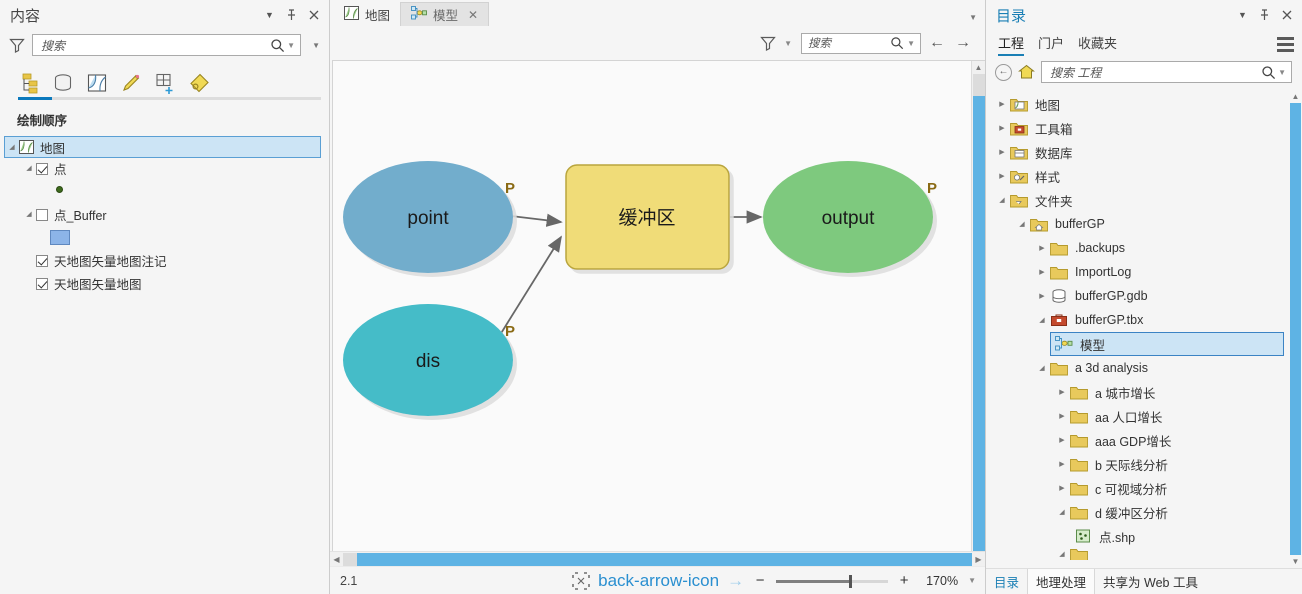 This screenshot has width=1302, height=594. Describe the element at coordinates (165, 83) in the screenshot. I see `list-by-snapping-icon` at that location.